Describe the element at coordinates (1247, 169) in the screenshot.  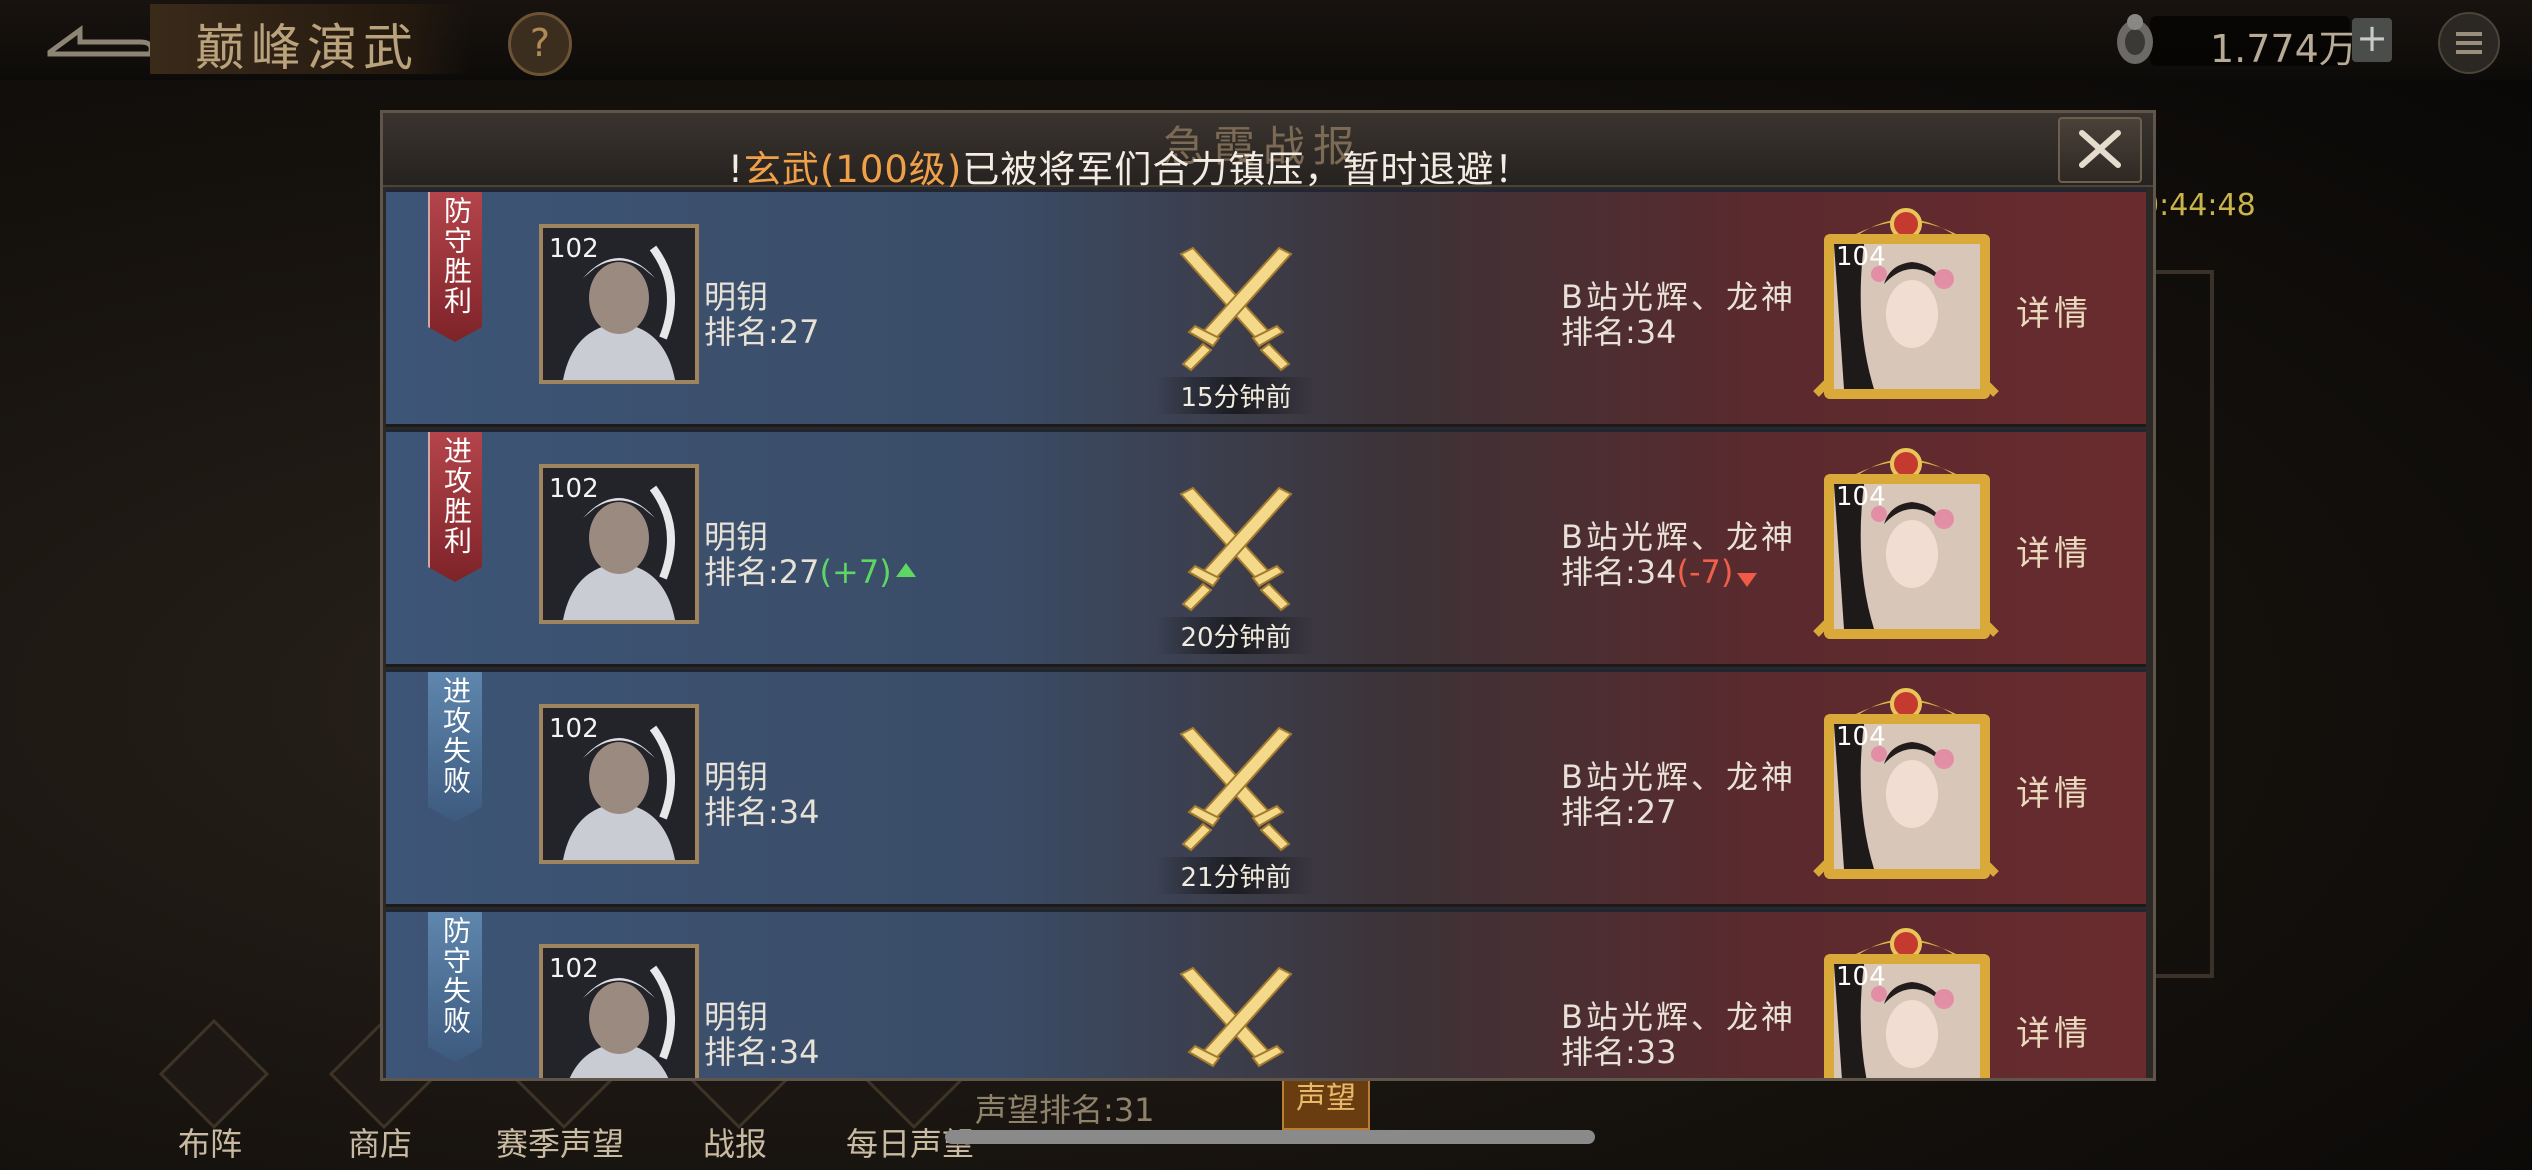
I see `notice-text: 已被将军们合力镇压，暂时退避！` at that location.